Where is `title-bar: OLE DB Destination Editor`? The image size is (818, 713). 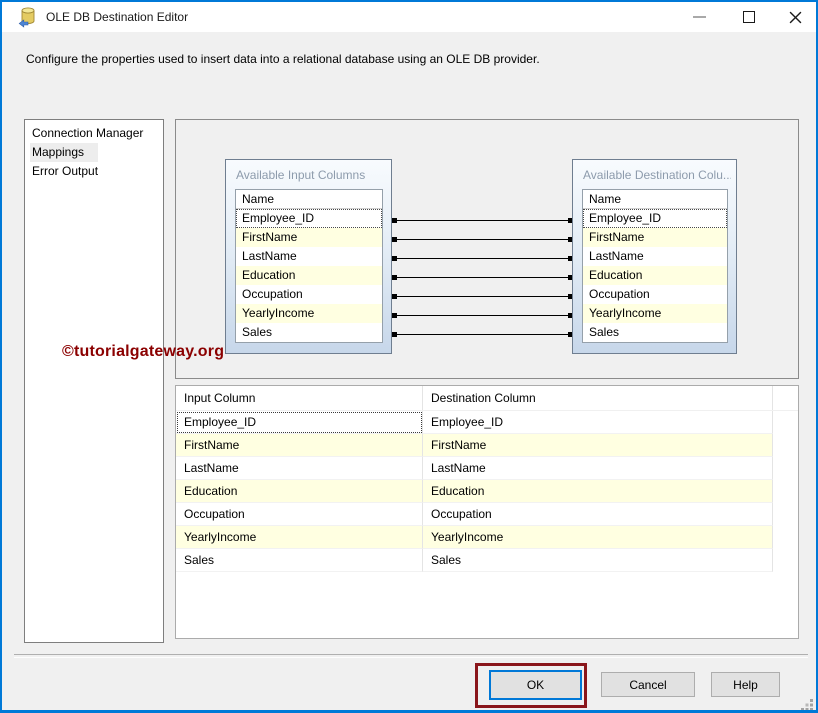
title-bar: OLE DB Destination Editor is located at coordinates (409, 17).